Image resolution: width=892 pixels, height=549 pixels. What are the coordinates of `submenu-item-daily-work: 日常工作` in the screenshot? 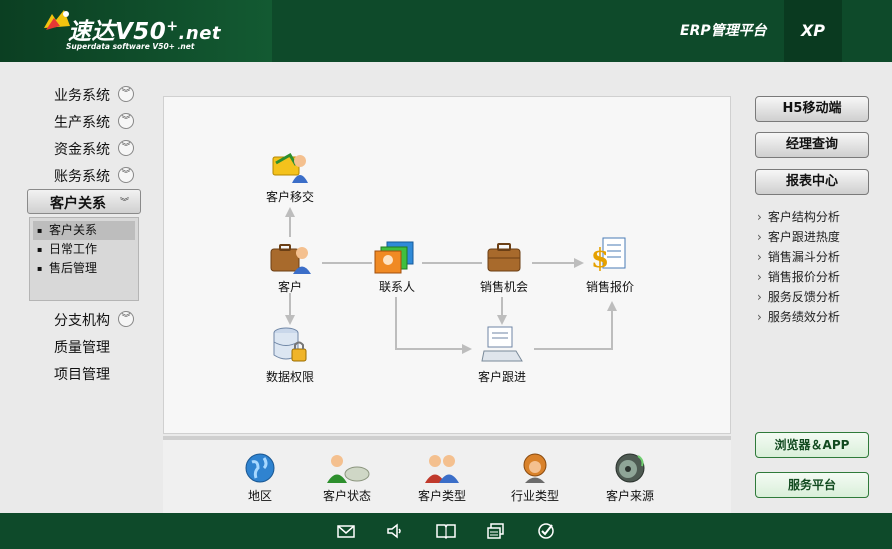 It's located at (84, 249).